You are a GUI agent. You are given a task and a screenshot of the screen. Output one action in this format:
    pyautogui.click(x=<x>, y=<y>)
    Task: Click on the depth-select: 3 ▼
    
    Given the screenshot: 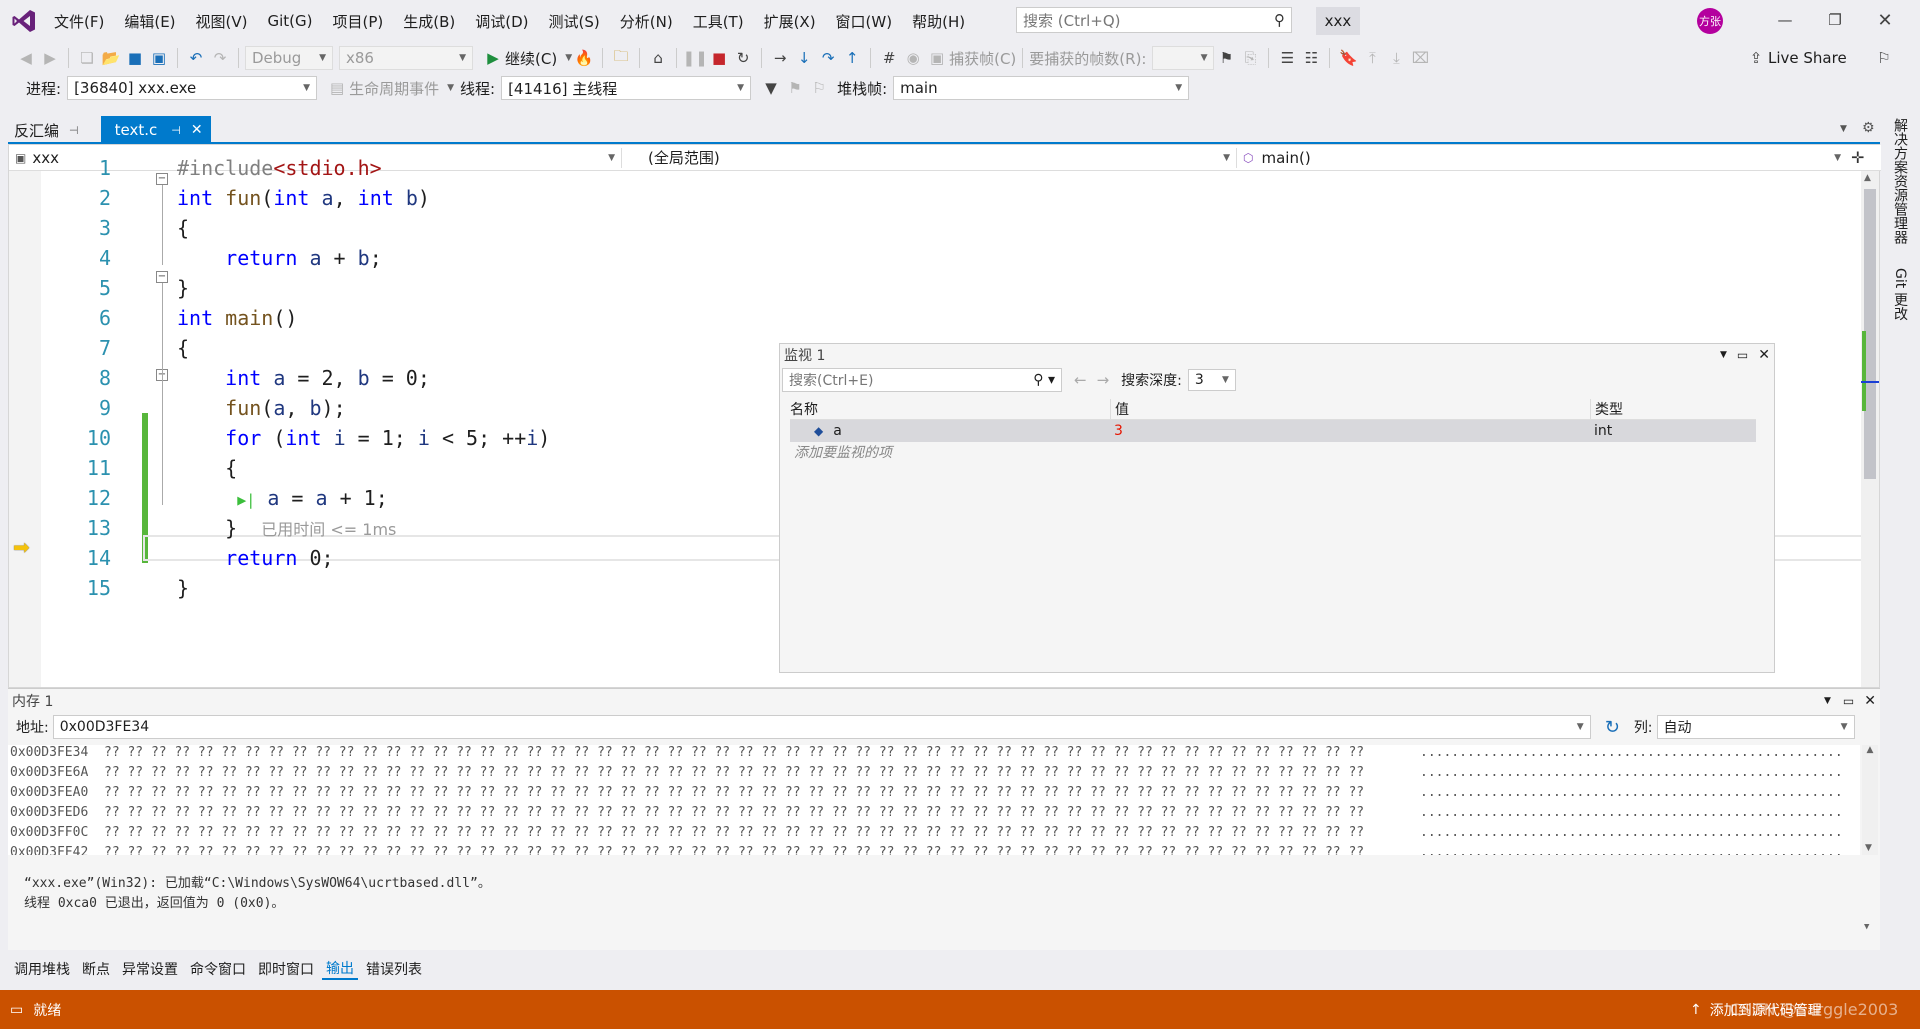 What is the action you would take?
    pyautogui.click(x=1211, y=380)
    